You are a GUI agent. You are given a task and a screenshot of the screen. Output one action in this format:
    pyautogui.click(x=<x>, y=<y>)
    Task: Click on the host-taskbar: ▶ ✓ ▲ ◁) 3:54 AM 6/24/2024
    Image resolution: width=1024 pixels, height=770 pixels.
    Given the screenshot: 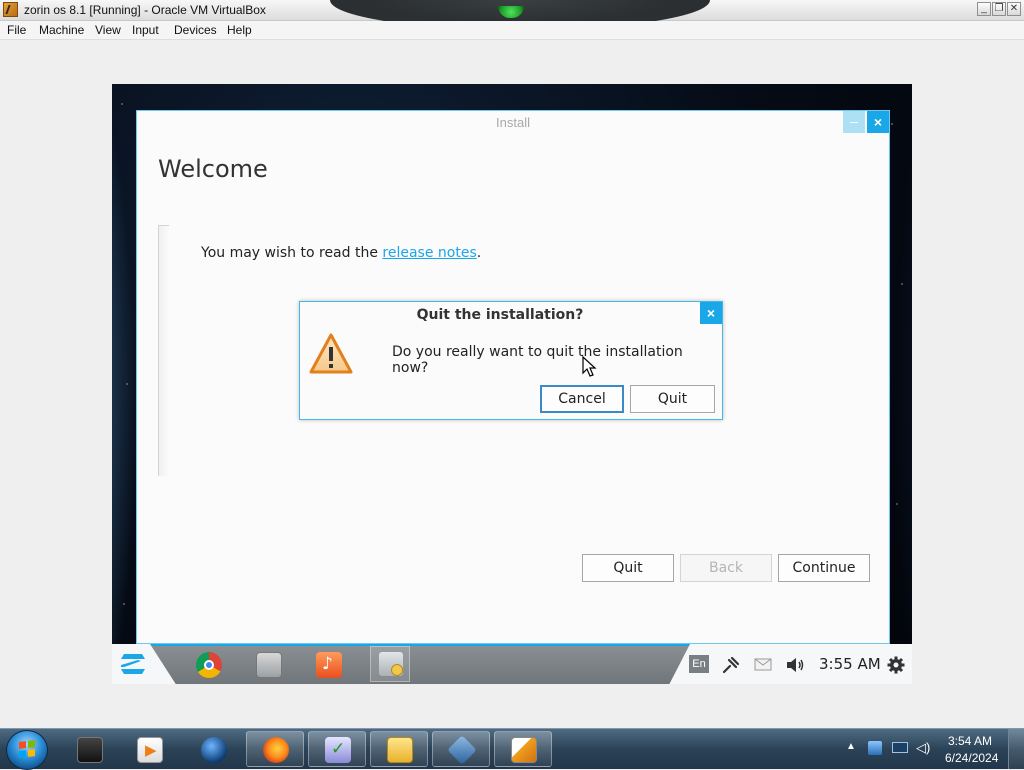 What is the action you would take?
    pyautogui.click(x=512, y=749)
    